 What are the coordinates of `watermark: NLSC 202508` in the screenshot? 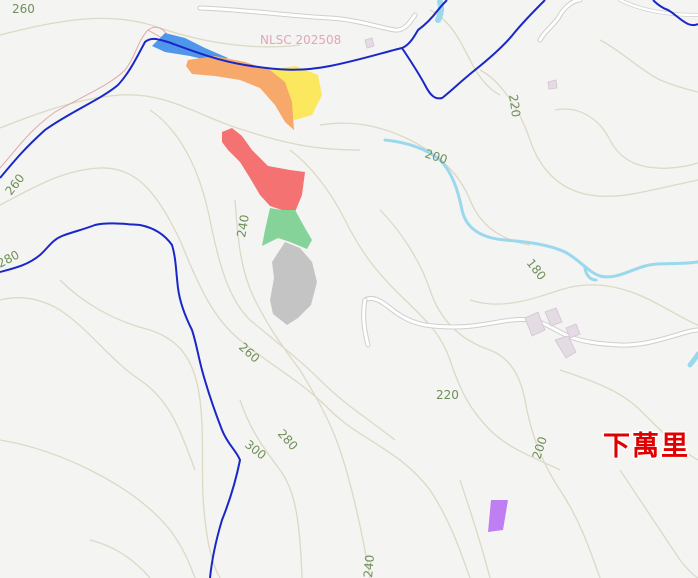 It's located at (300, 40).